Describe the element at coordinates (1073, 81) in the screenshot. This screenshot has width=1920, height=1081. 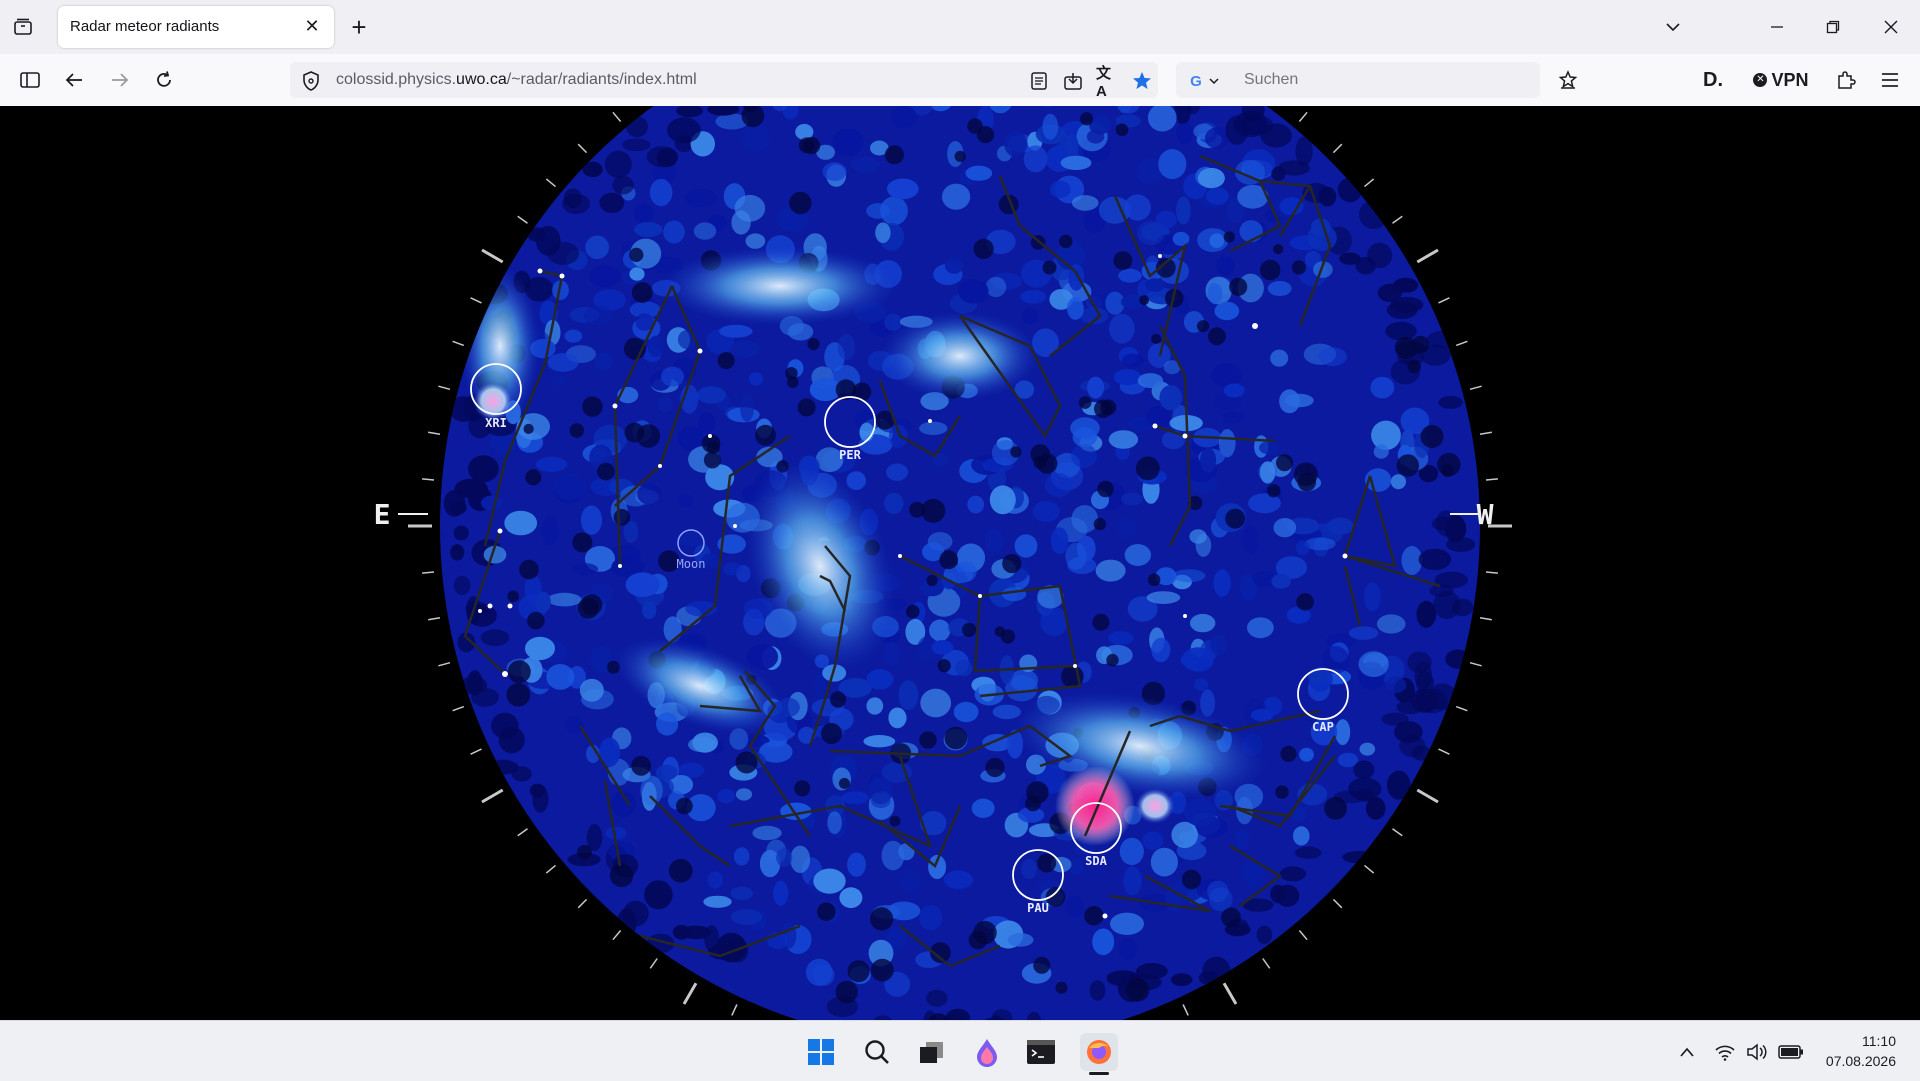
I see `save-to-pocket-icon` at that location.